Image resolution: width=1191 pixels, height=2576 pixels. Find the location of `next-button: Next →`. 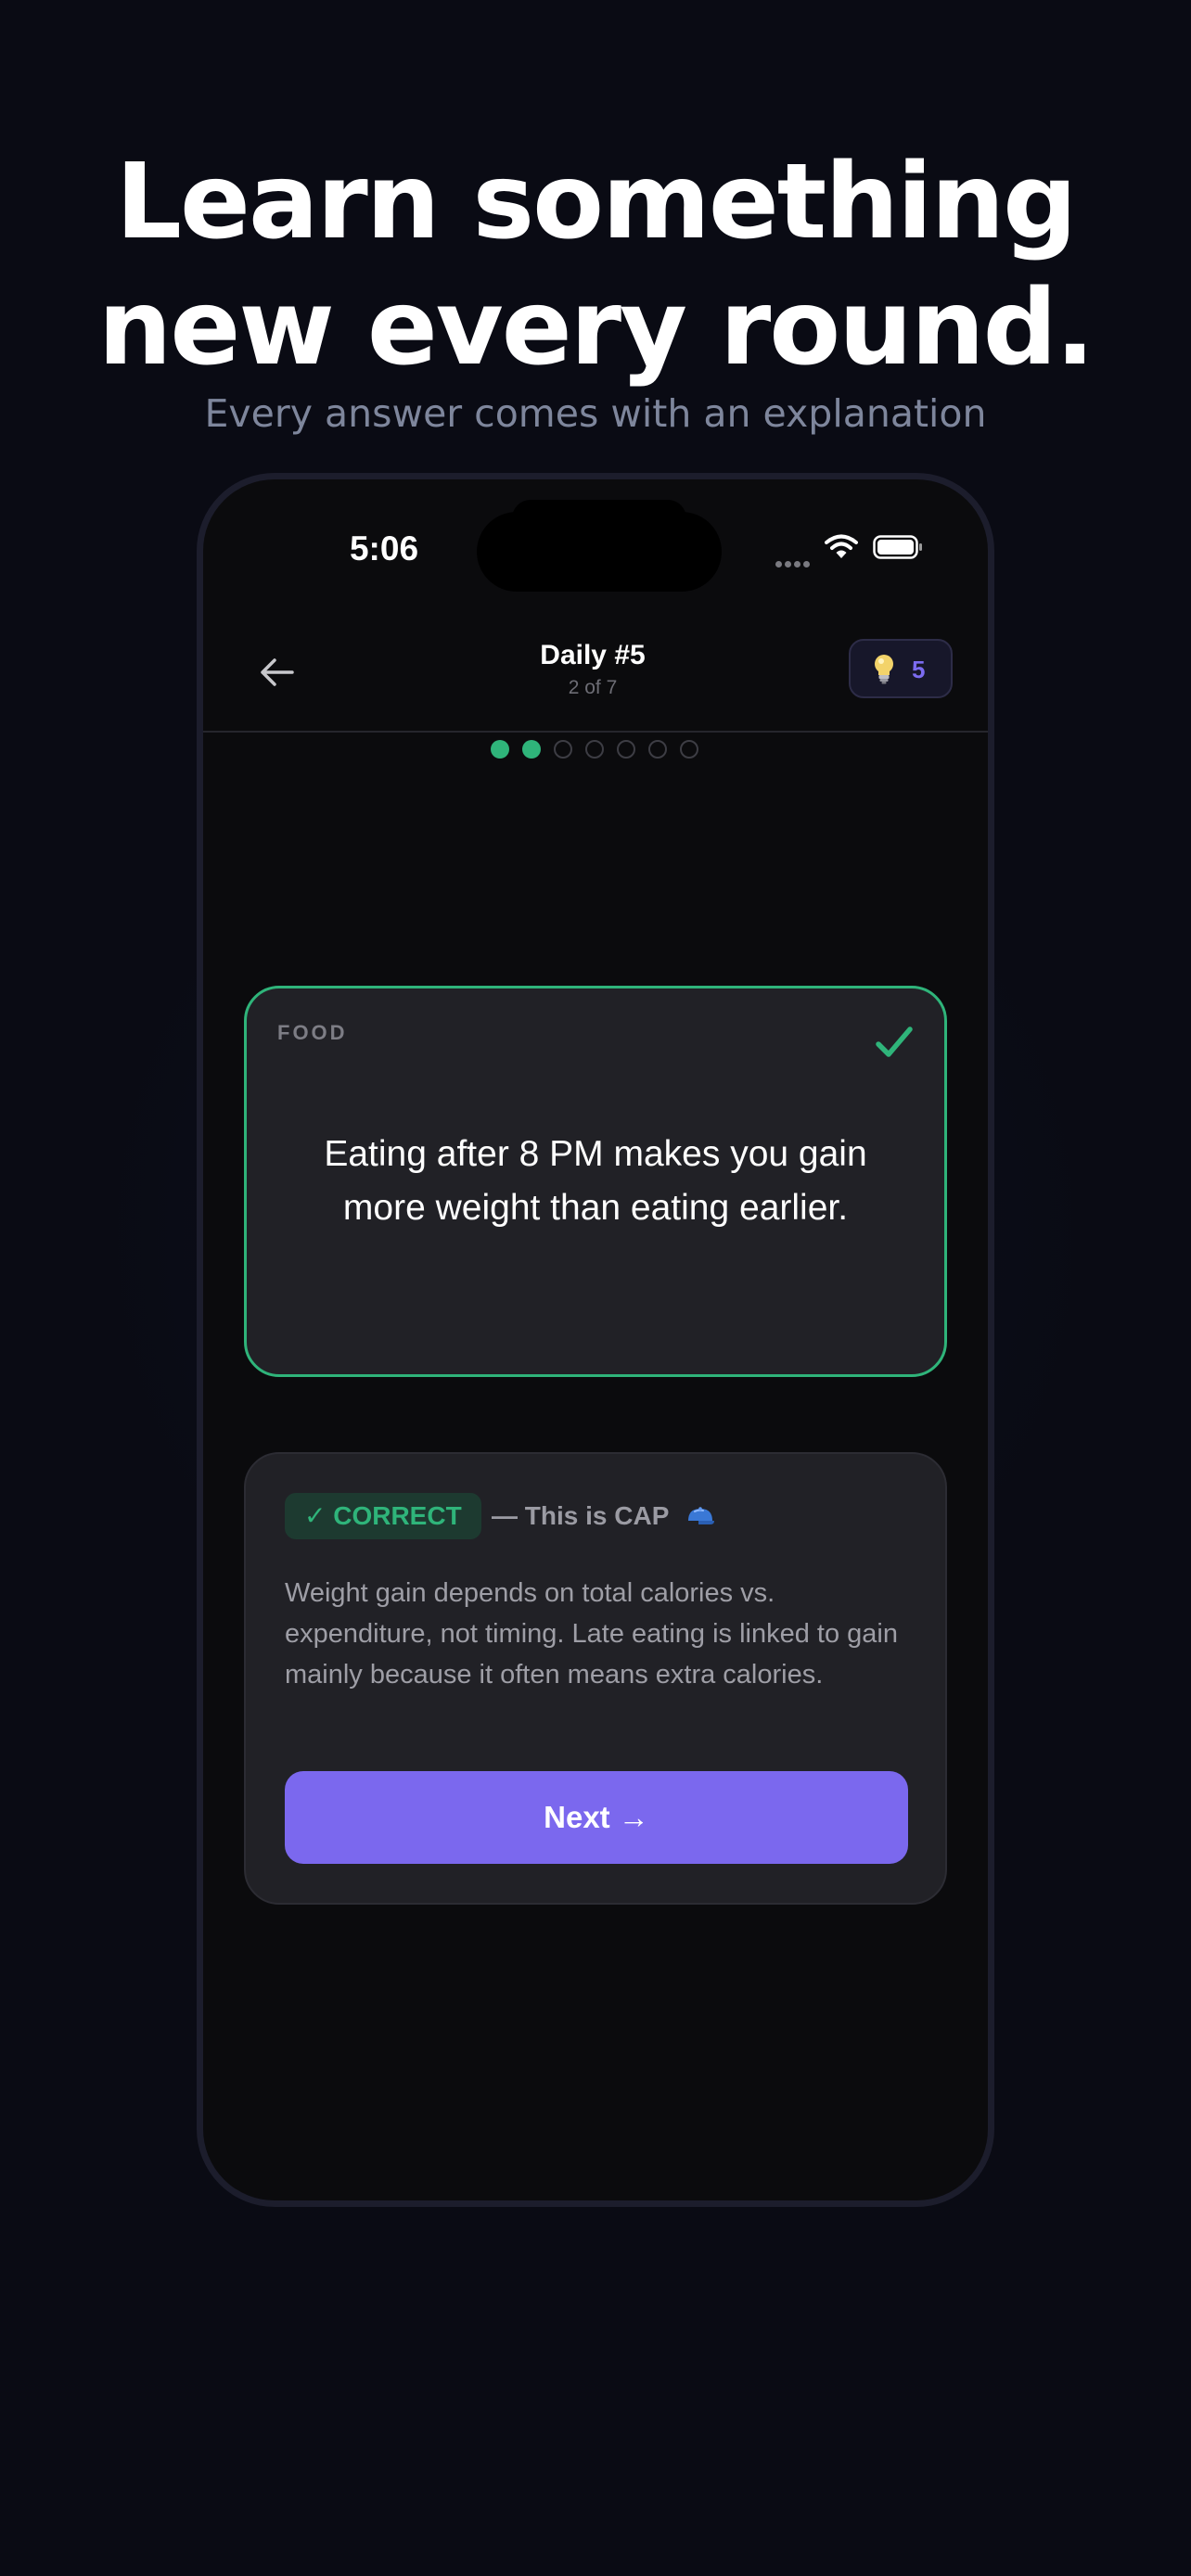

next-button: Next → is located at coordinates (597, 1818).